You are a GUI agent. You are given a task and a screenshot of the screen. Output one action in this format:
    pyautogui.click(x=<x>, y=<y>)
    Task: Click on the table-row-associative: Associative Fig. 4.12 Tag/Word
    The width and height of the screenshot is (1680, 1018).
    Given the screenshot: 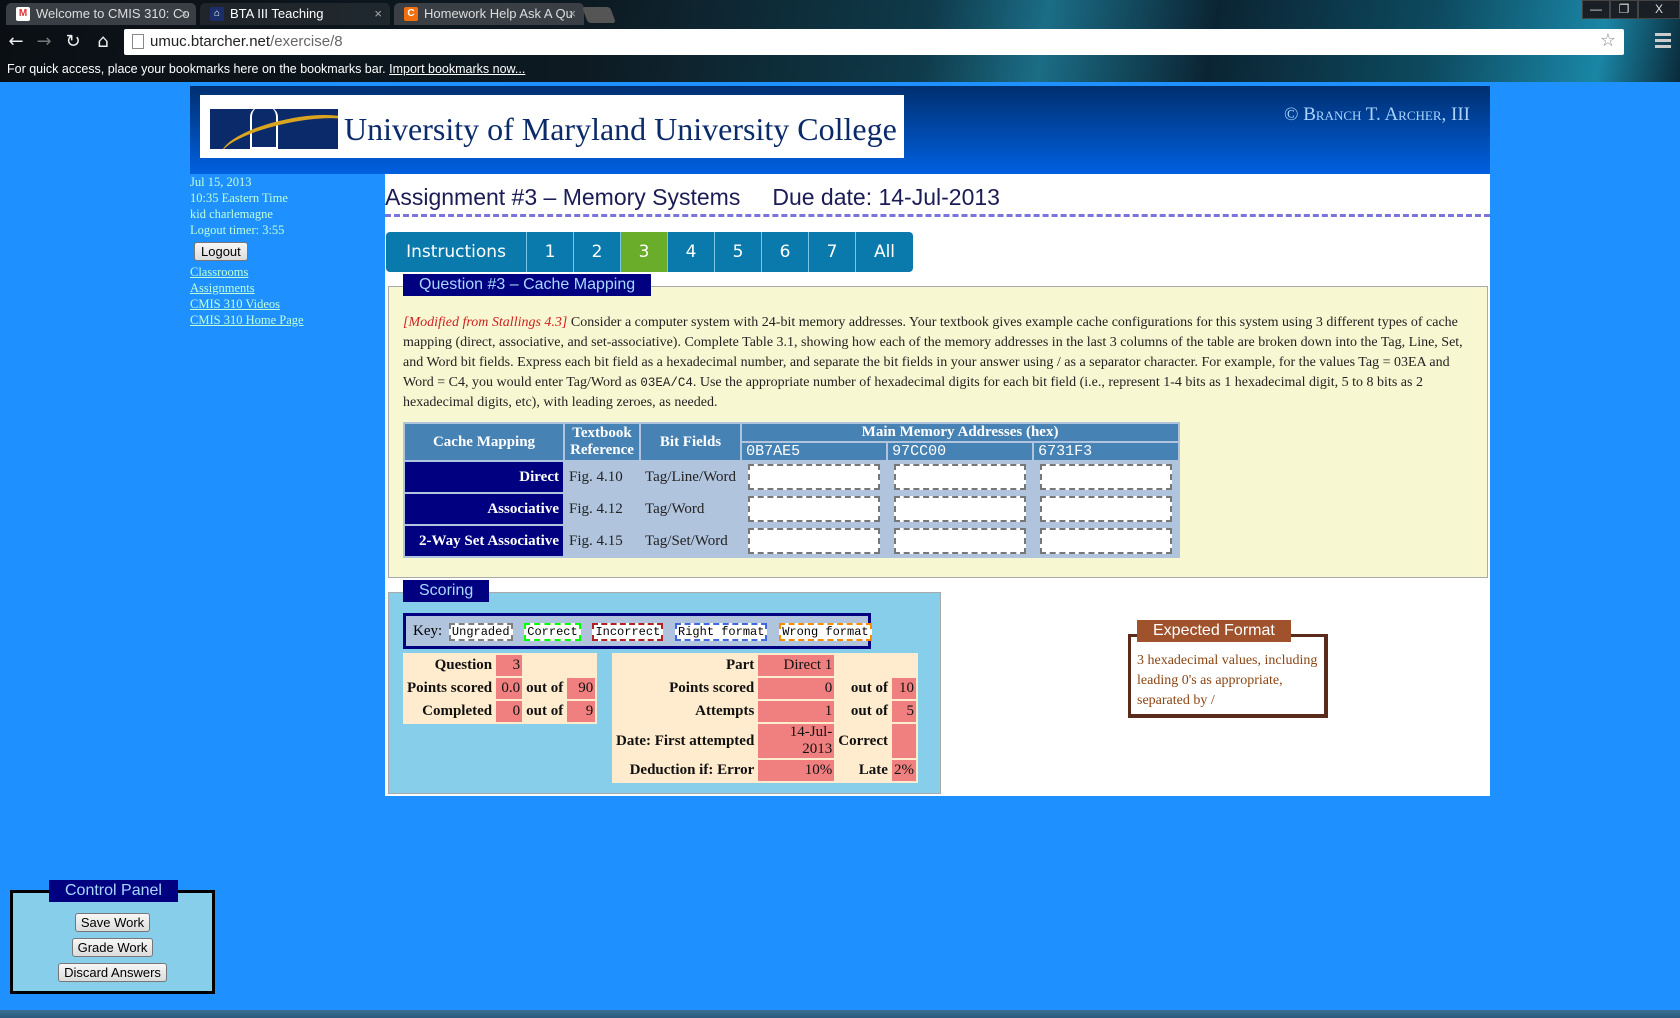 What is the action you would take?
    pyautogui.click(x=791, y=509)
    